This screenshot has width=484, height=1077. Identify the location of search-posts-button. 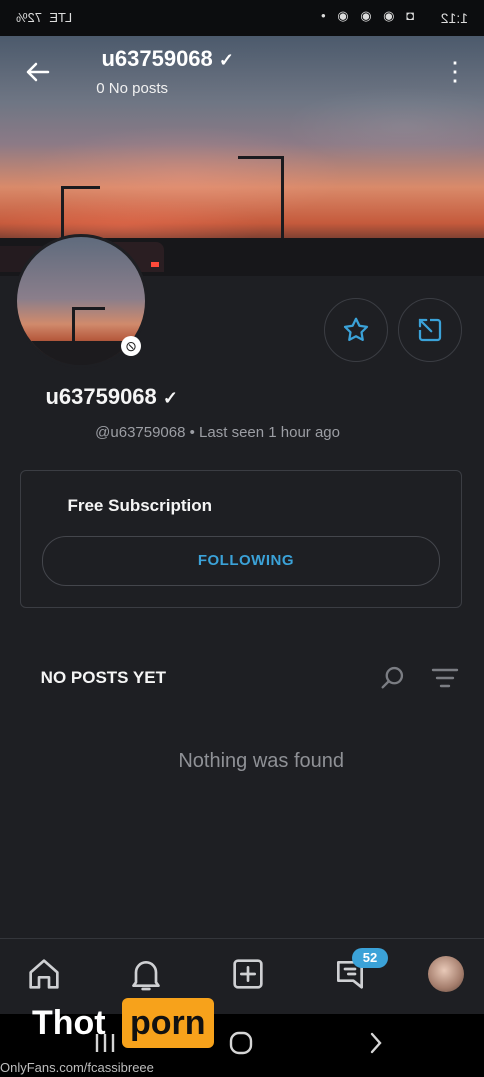
(392, 678).